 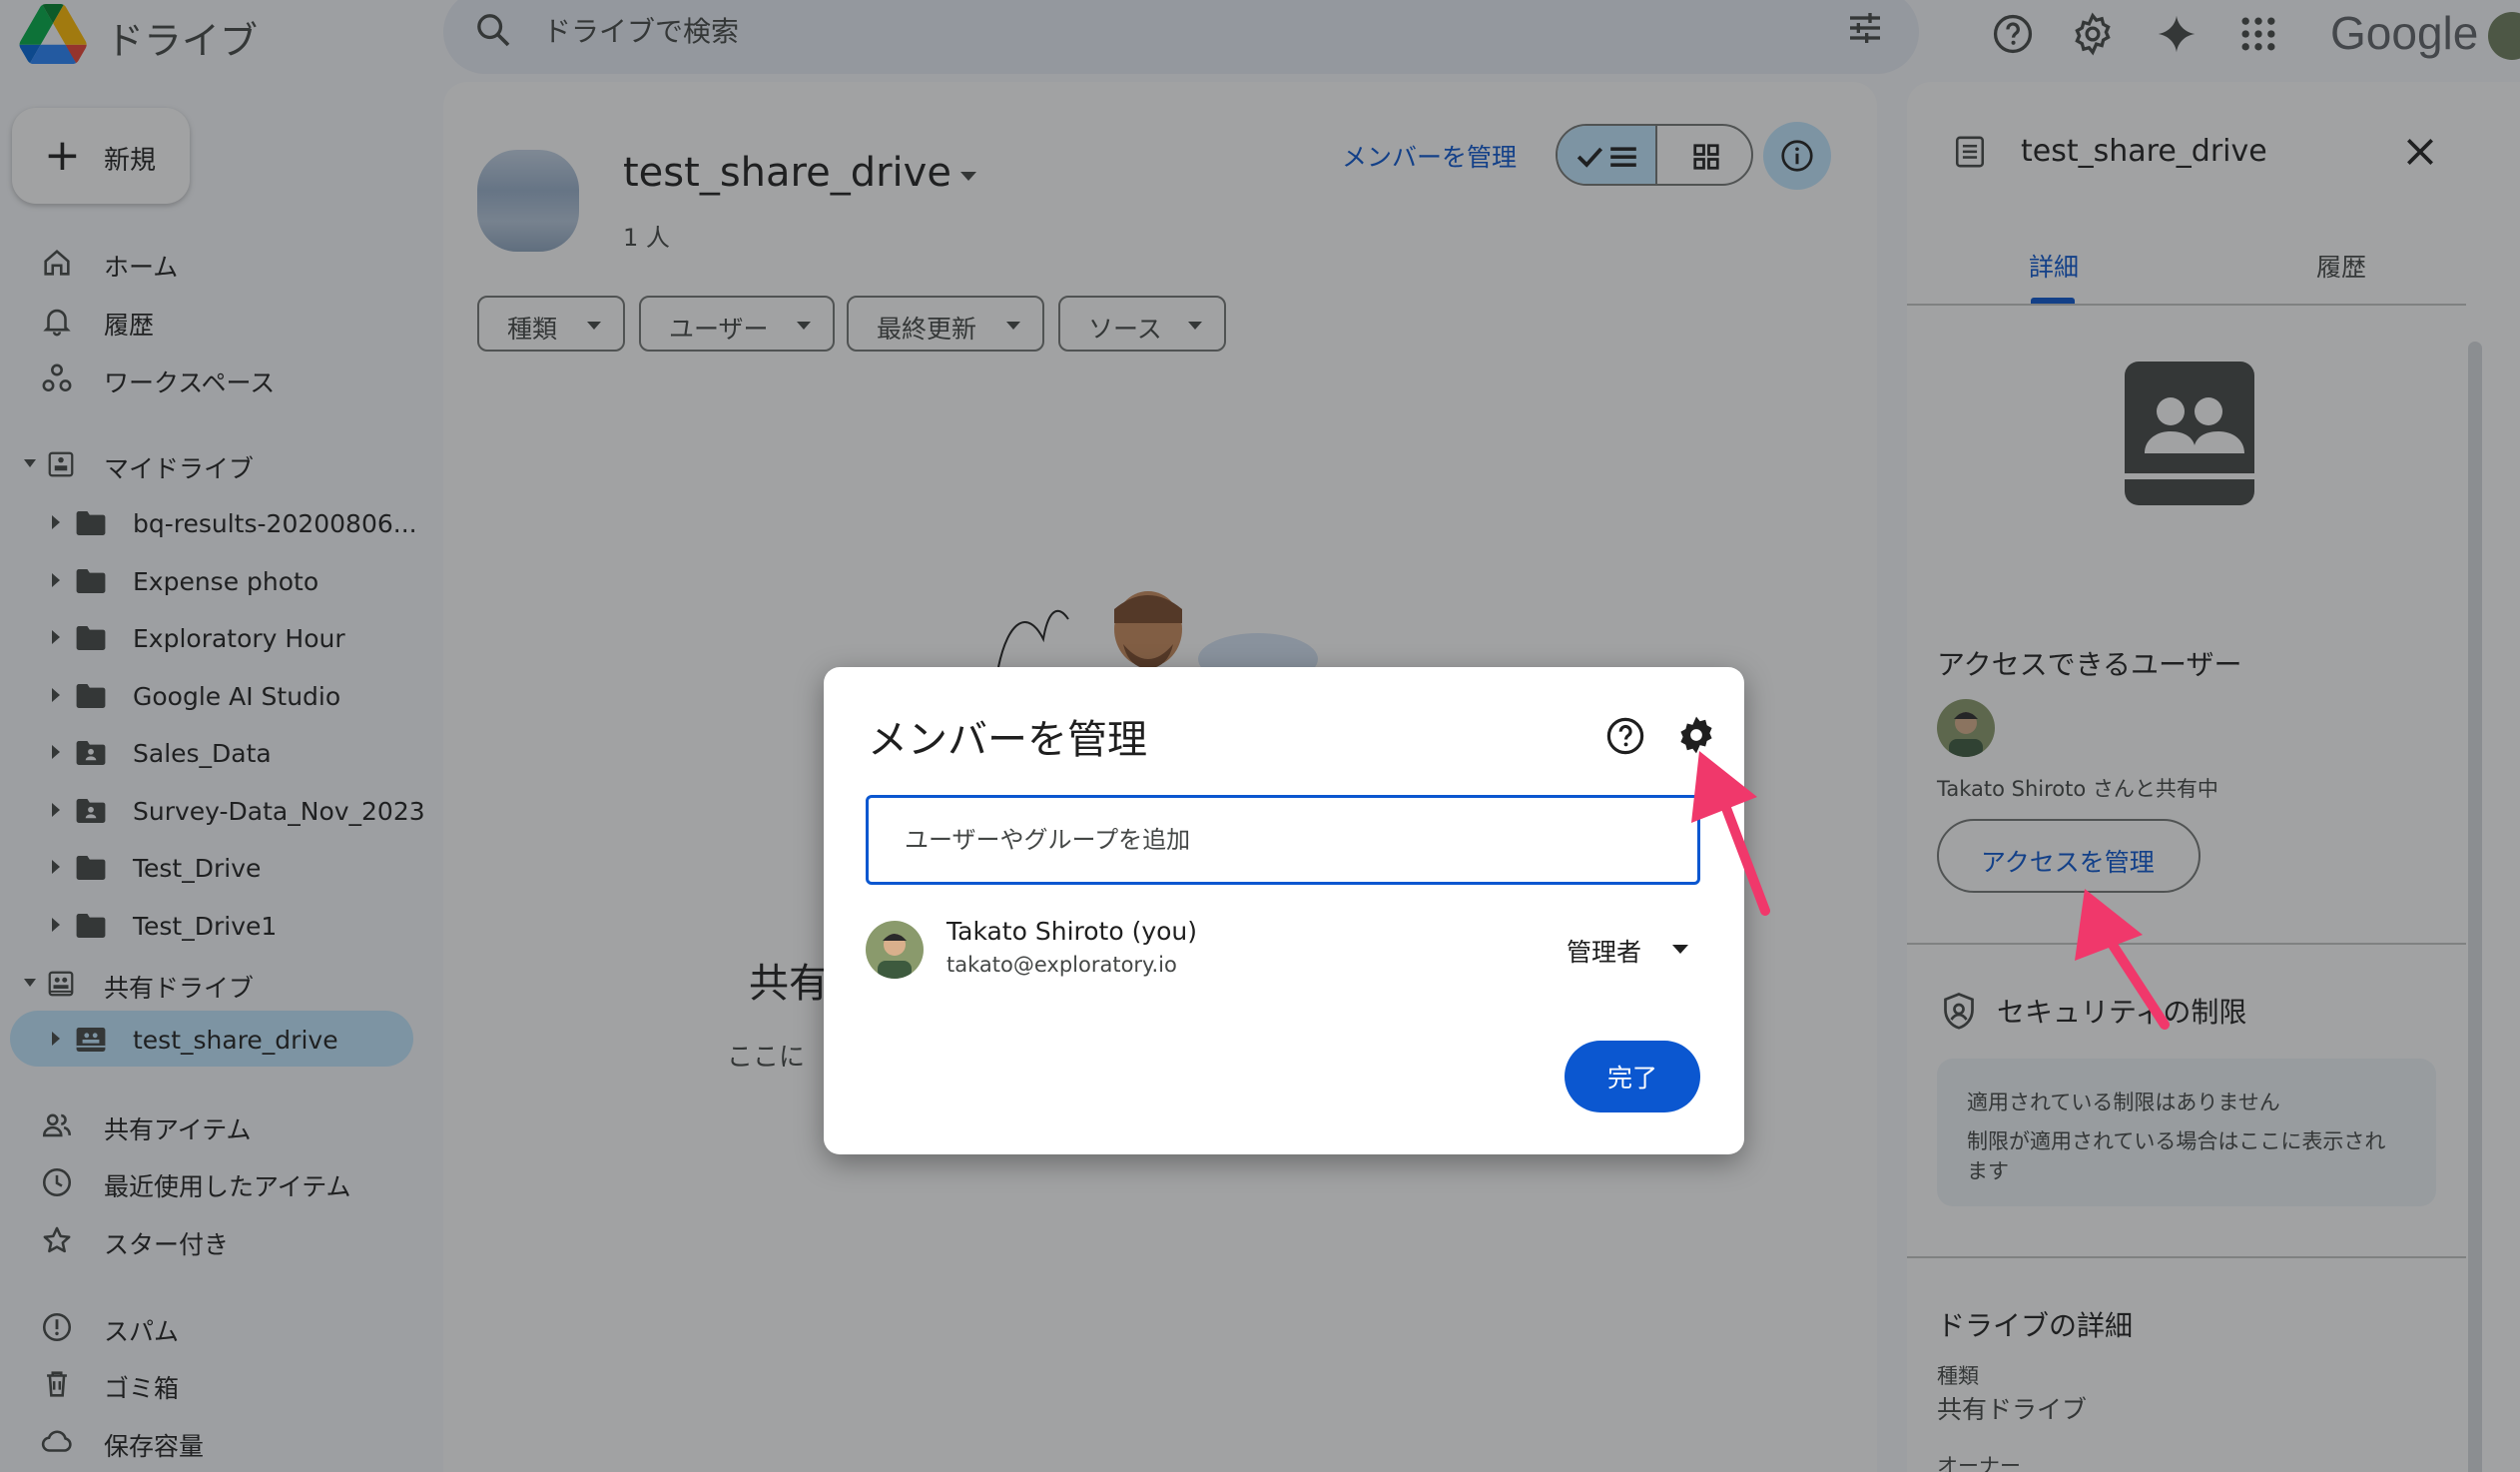 I want to click on member-email: takato@exploratory.io, so click(x=1061, y=965).